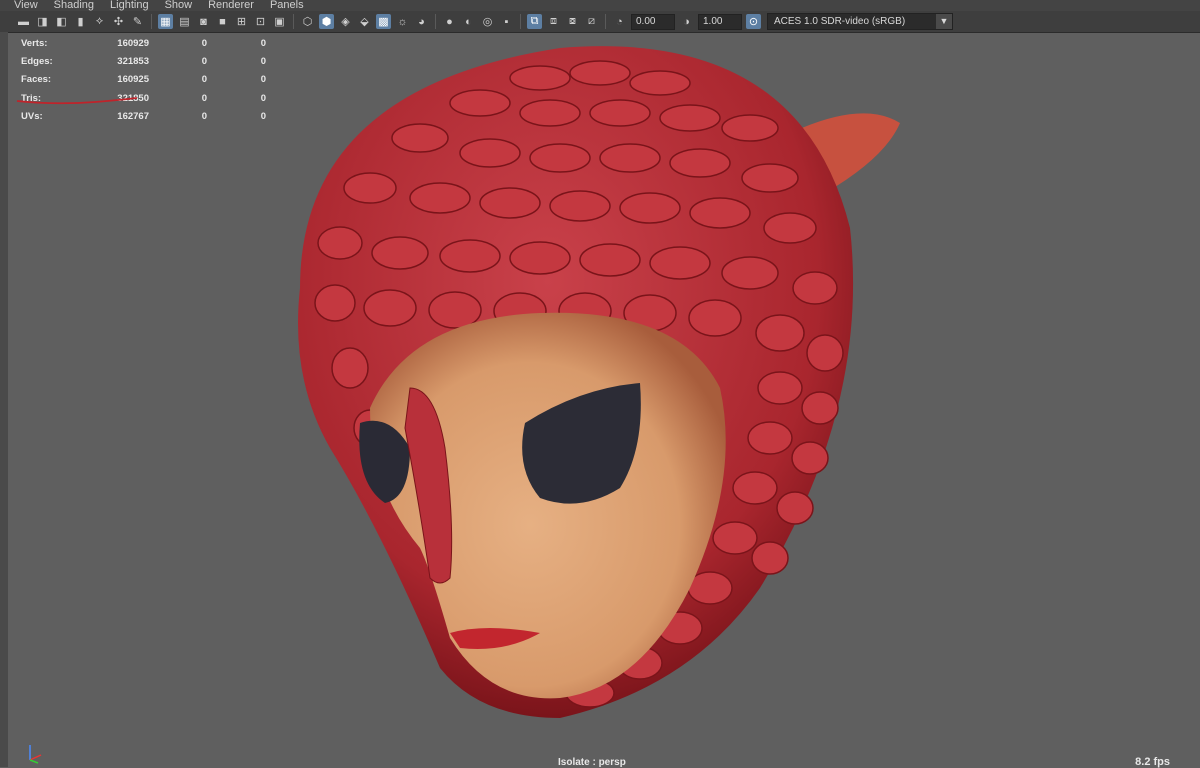 Image resolution: width=1200 pixels, height=768 pixels. I want to click on hud-row-uvs: UVs: 162767 0 0, so click(143, 116).